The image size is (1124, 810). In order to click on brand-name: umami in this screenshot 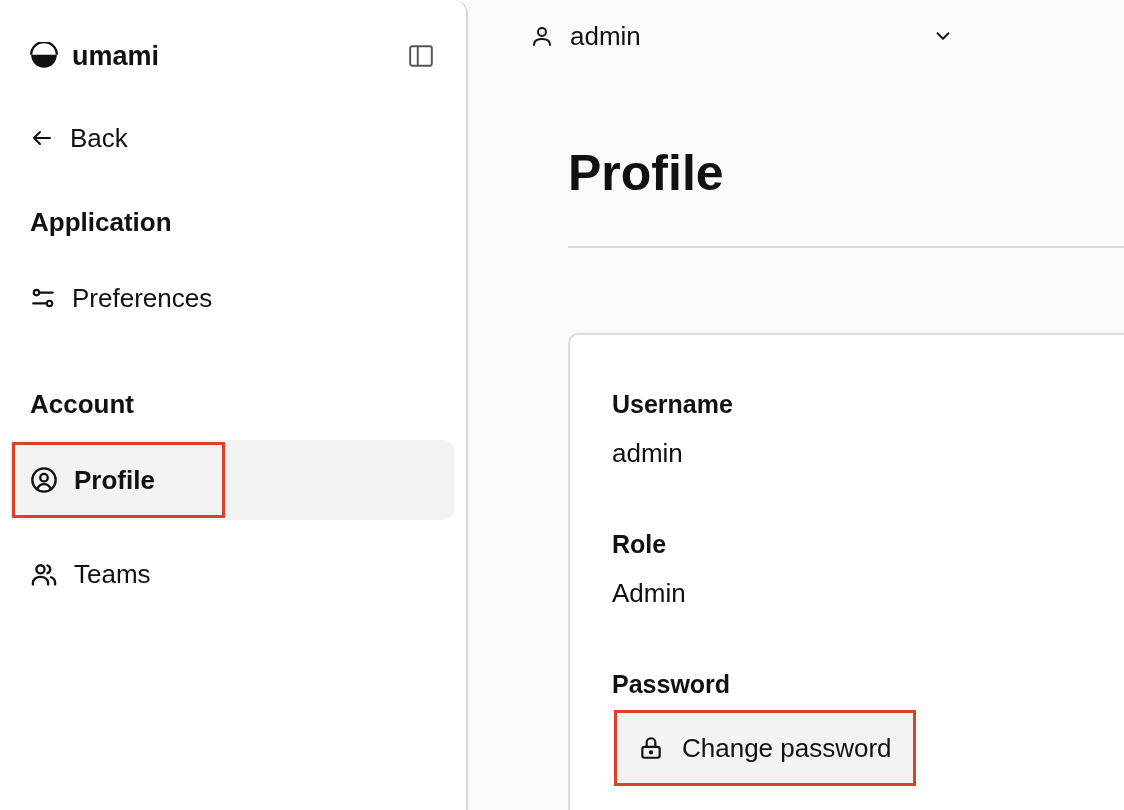, I will do `click(116, 56)`.